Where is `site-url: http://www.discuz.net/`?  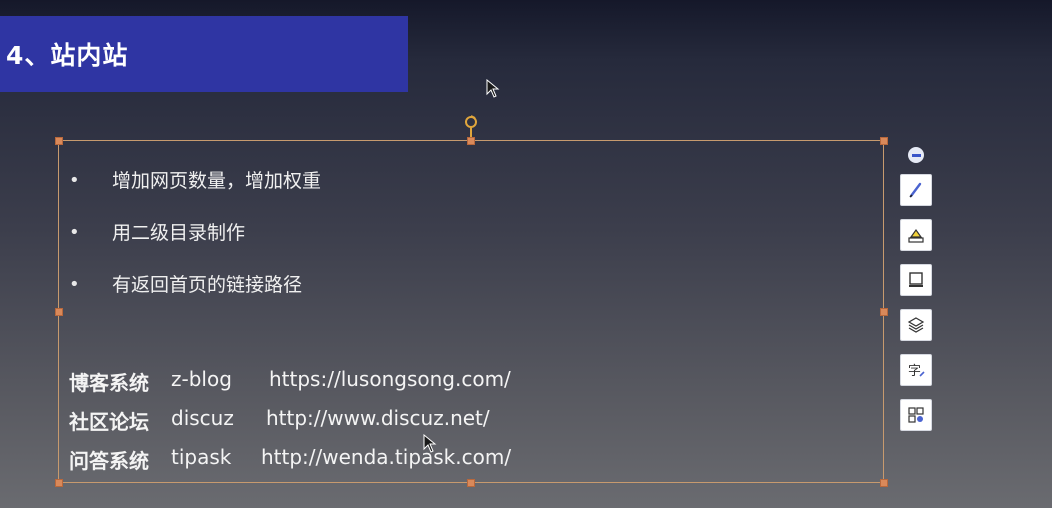 site-url: http://www.discuz.net/ is located at coordinates (378, 418).